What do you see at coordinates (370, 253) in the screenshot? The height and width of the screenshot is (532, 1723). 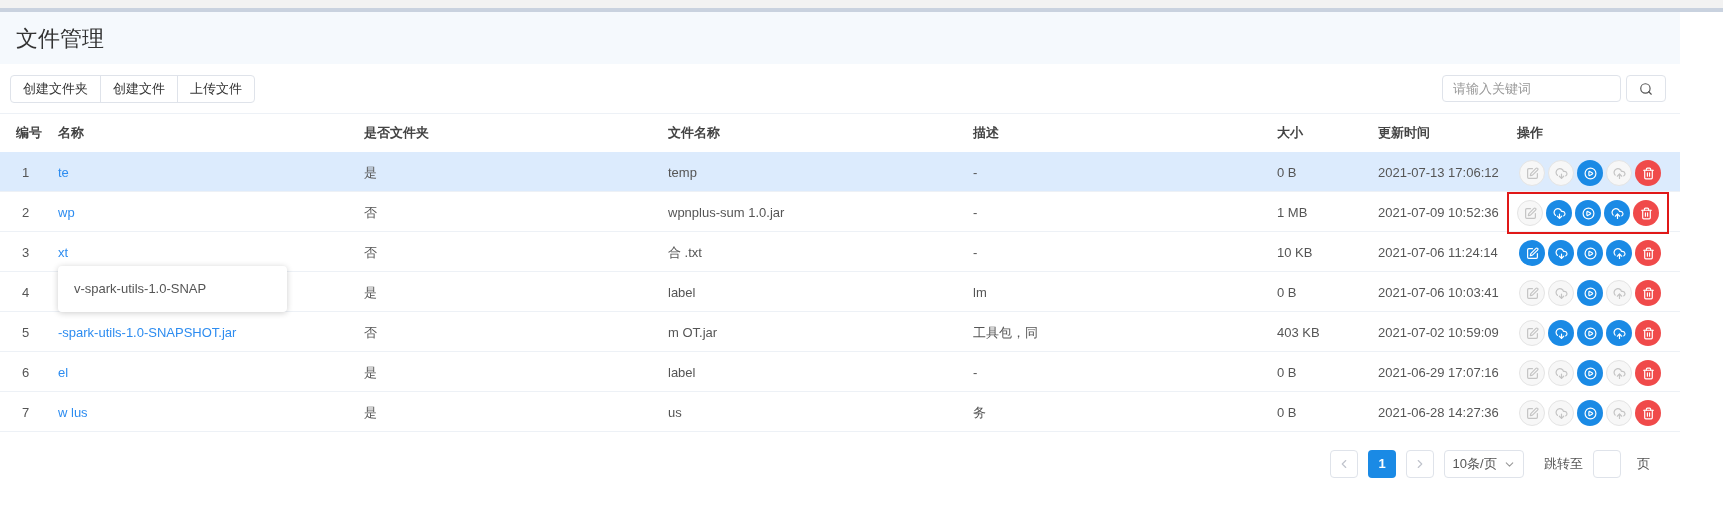 I see `table-cell-text: 否` at bounding box center [370, 253].